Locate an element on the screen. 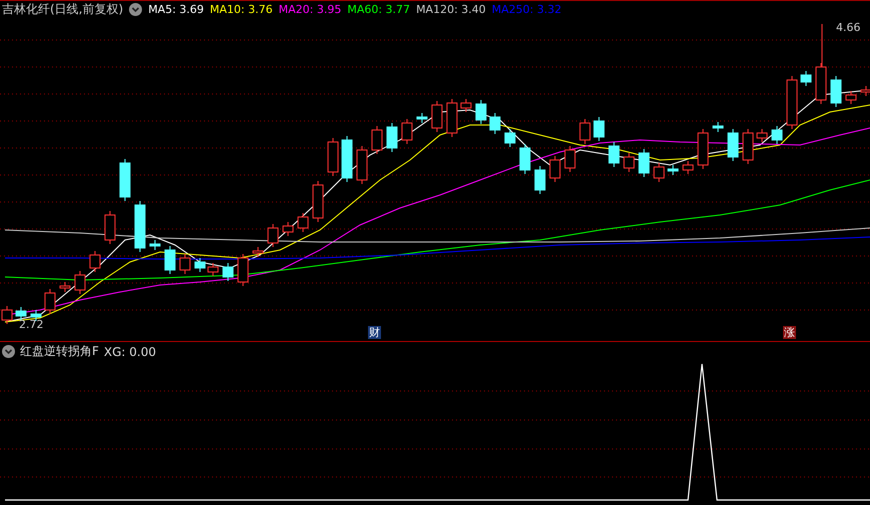 This screenshot has width=870, height=505. stock-title: 吉林化纤(日线,前复权) is located at coordinates (63, 9).